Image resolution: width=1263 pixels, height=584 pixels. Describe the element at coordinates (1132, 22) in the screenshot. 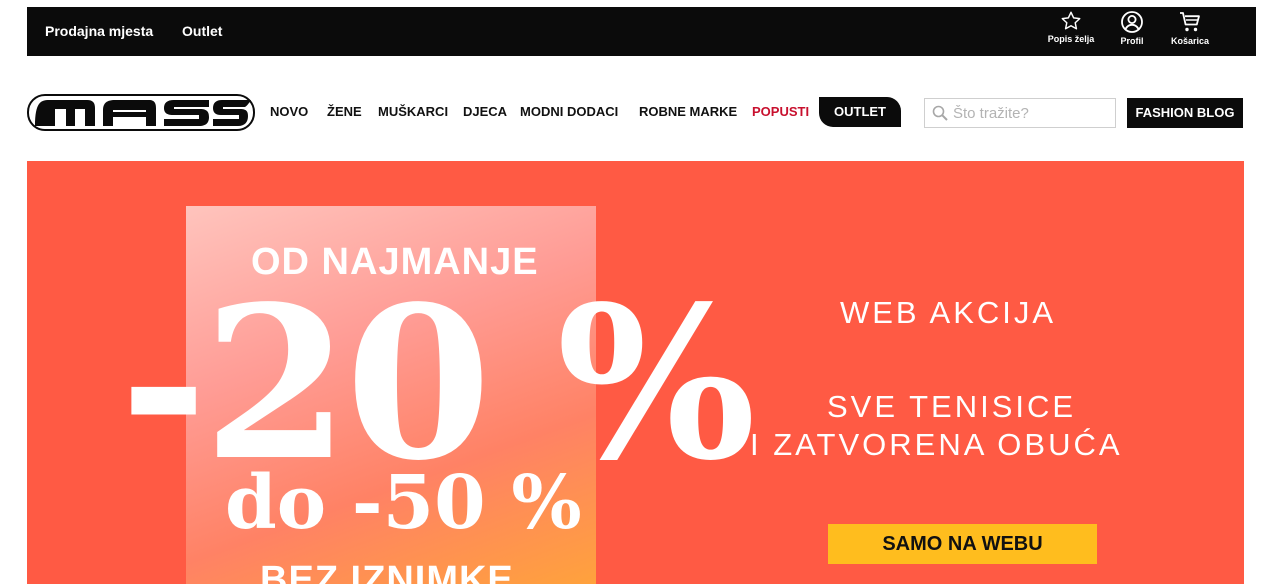

I see `user-icon` at that location.